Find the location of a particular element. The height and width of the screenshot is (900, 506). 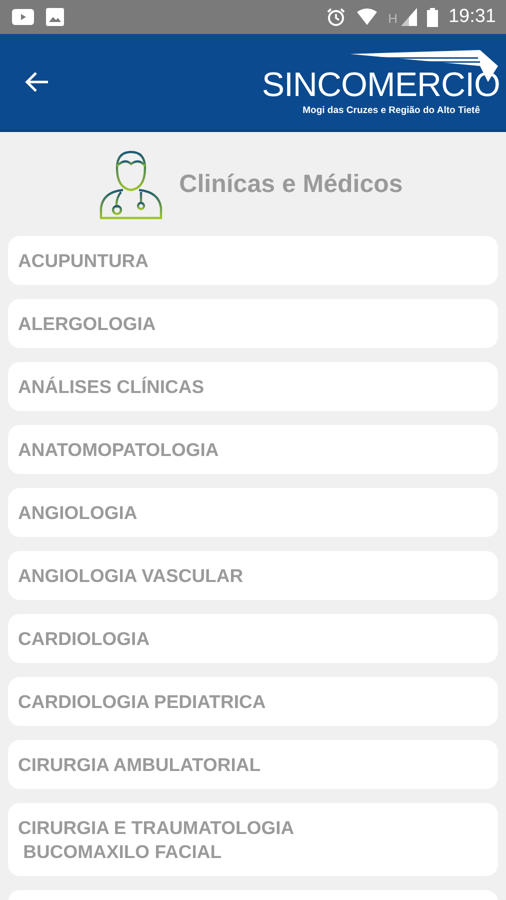

network-type-label: H is located at coordinates (393, 18).